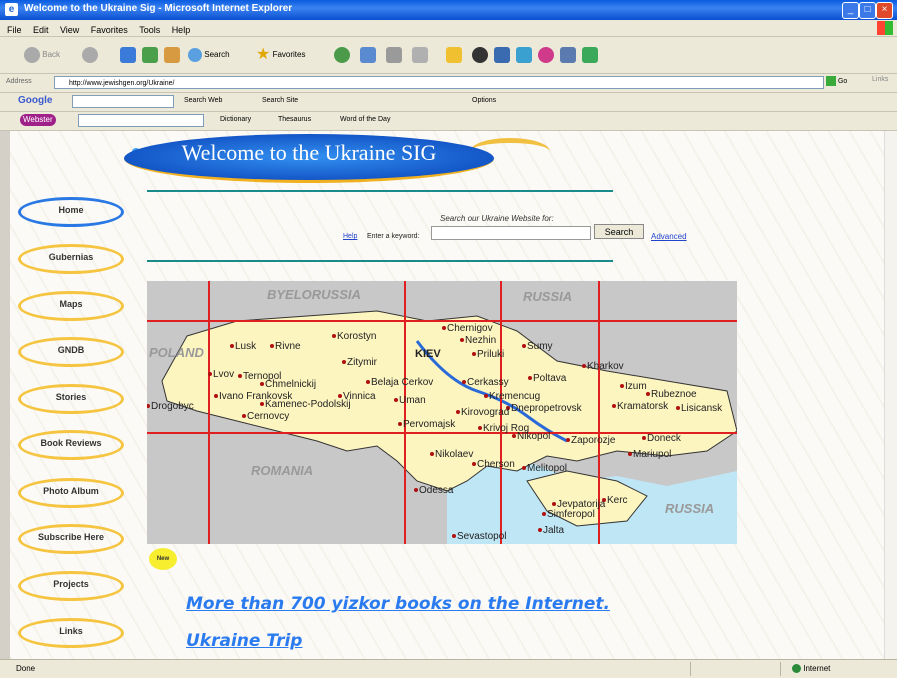 Image resolution: width=897 pixels, height=678 pixels. I want to click on thesaurus-button: Thesaurus, so click(294, 119).